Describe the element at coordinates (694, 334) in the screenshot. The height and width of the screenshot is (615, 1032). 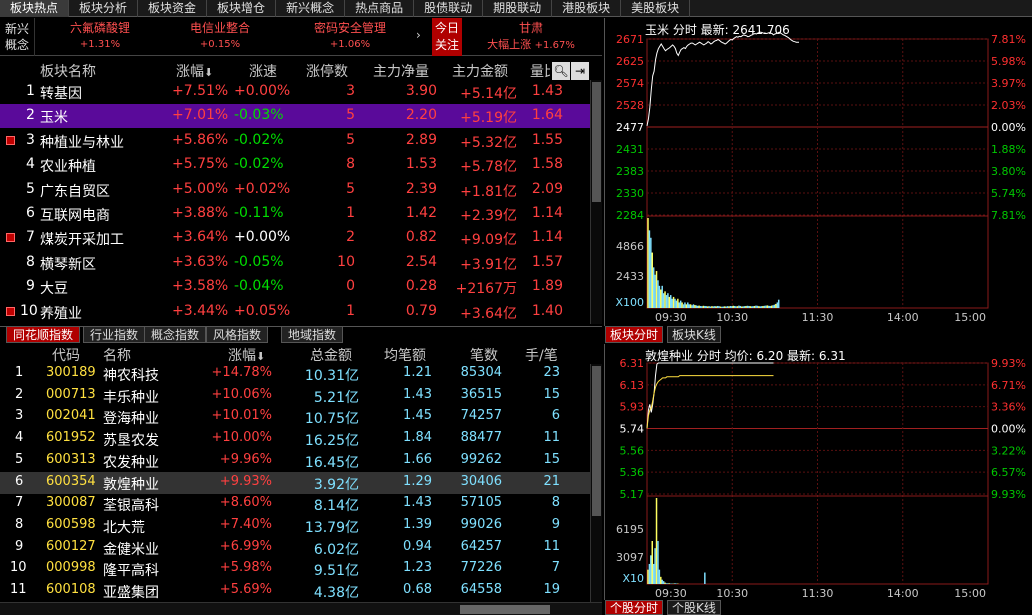
I see `tab-sector-kline: 板块K线` at that location.